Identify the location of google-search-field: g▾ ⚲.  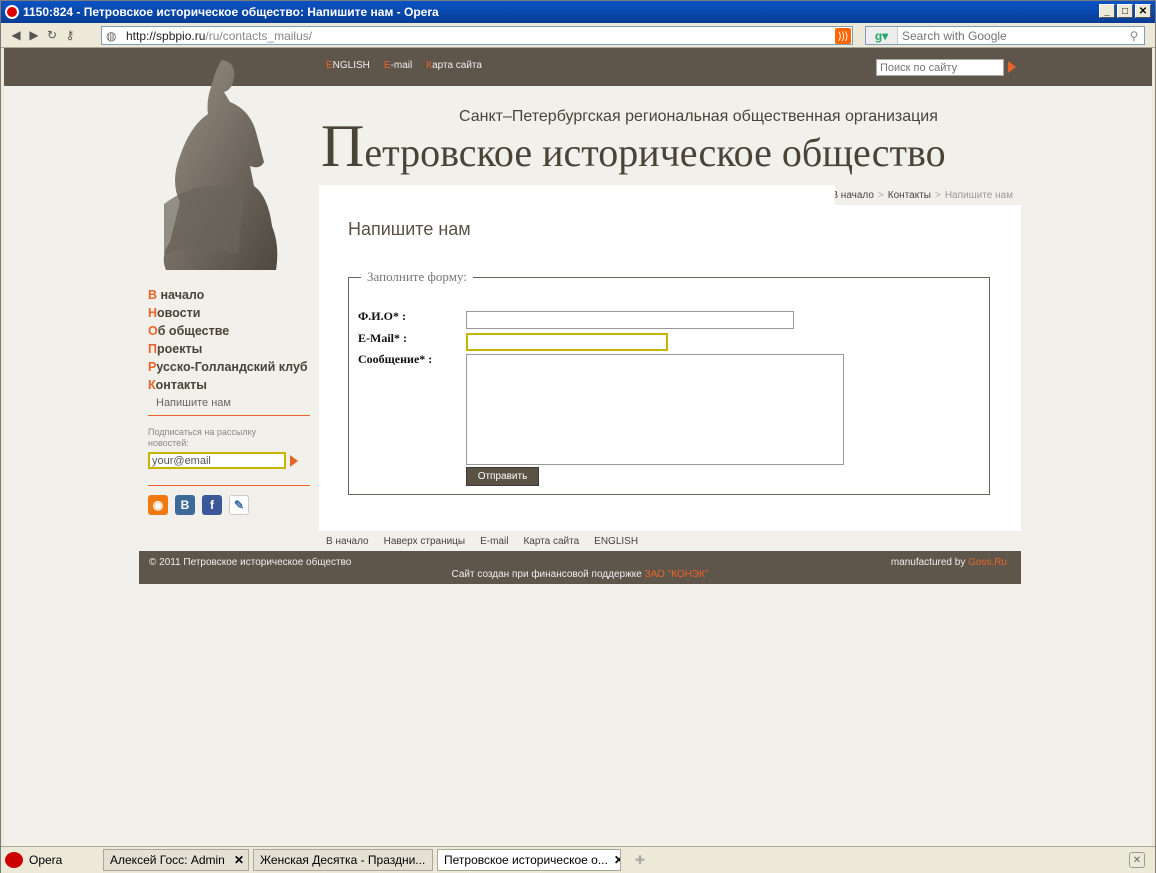
(1005, 35).